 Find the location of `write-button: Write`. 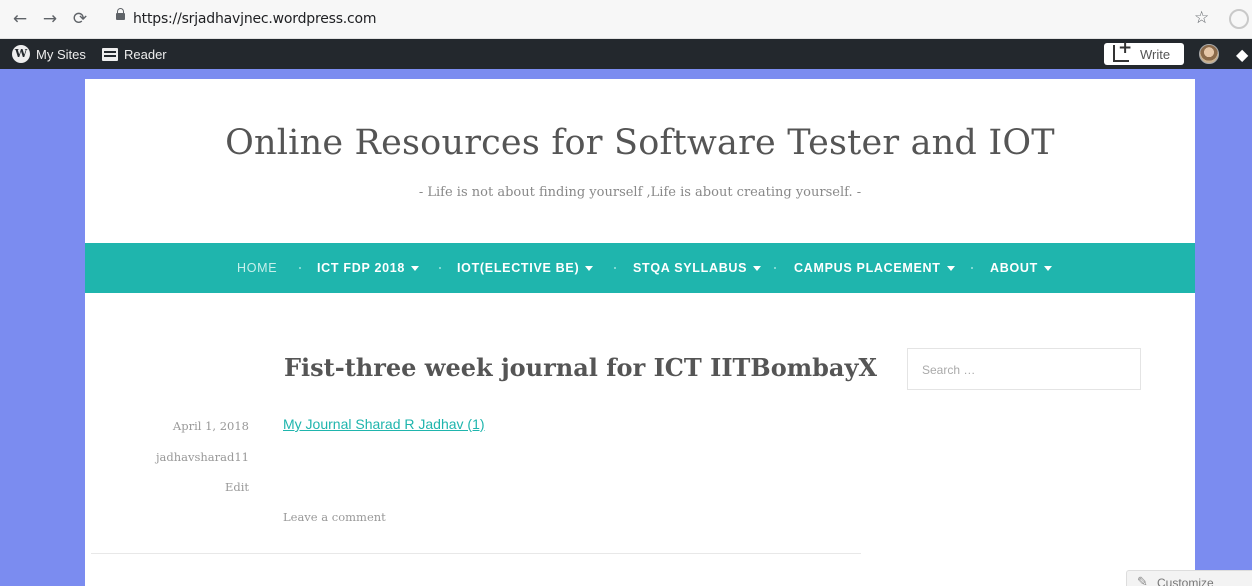

write-button: Write is located at coordinates (1144, 51).